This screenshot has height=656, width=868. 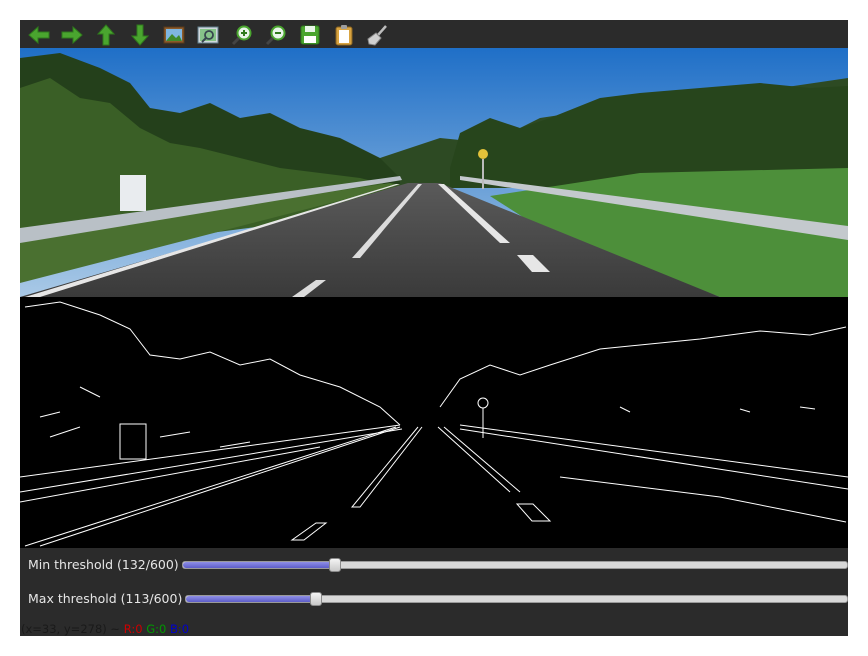 I want to click on max-threshold-row: Max threshold (113/600), so click(x=434, y=599).